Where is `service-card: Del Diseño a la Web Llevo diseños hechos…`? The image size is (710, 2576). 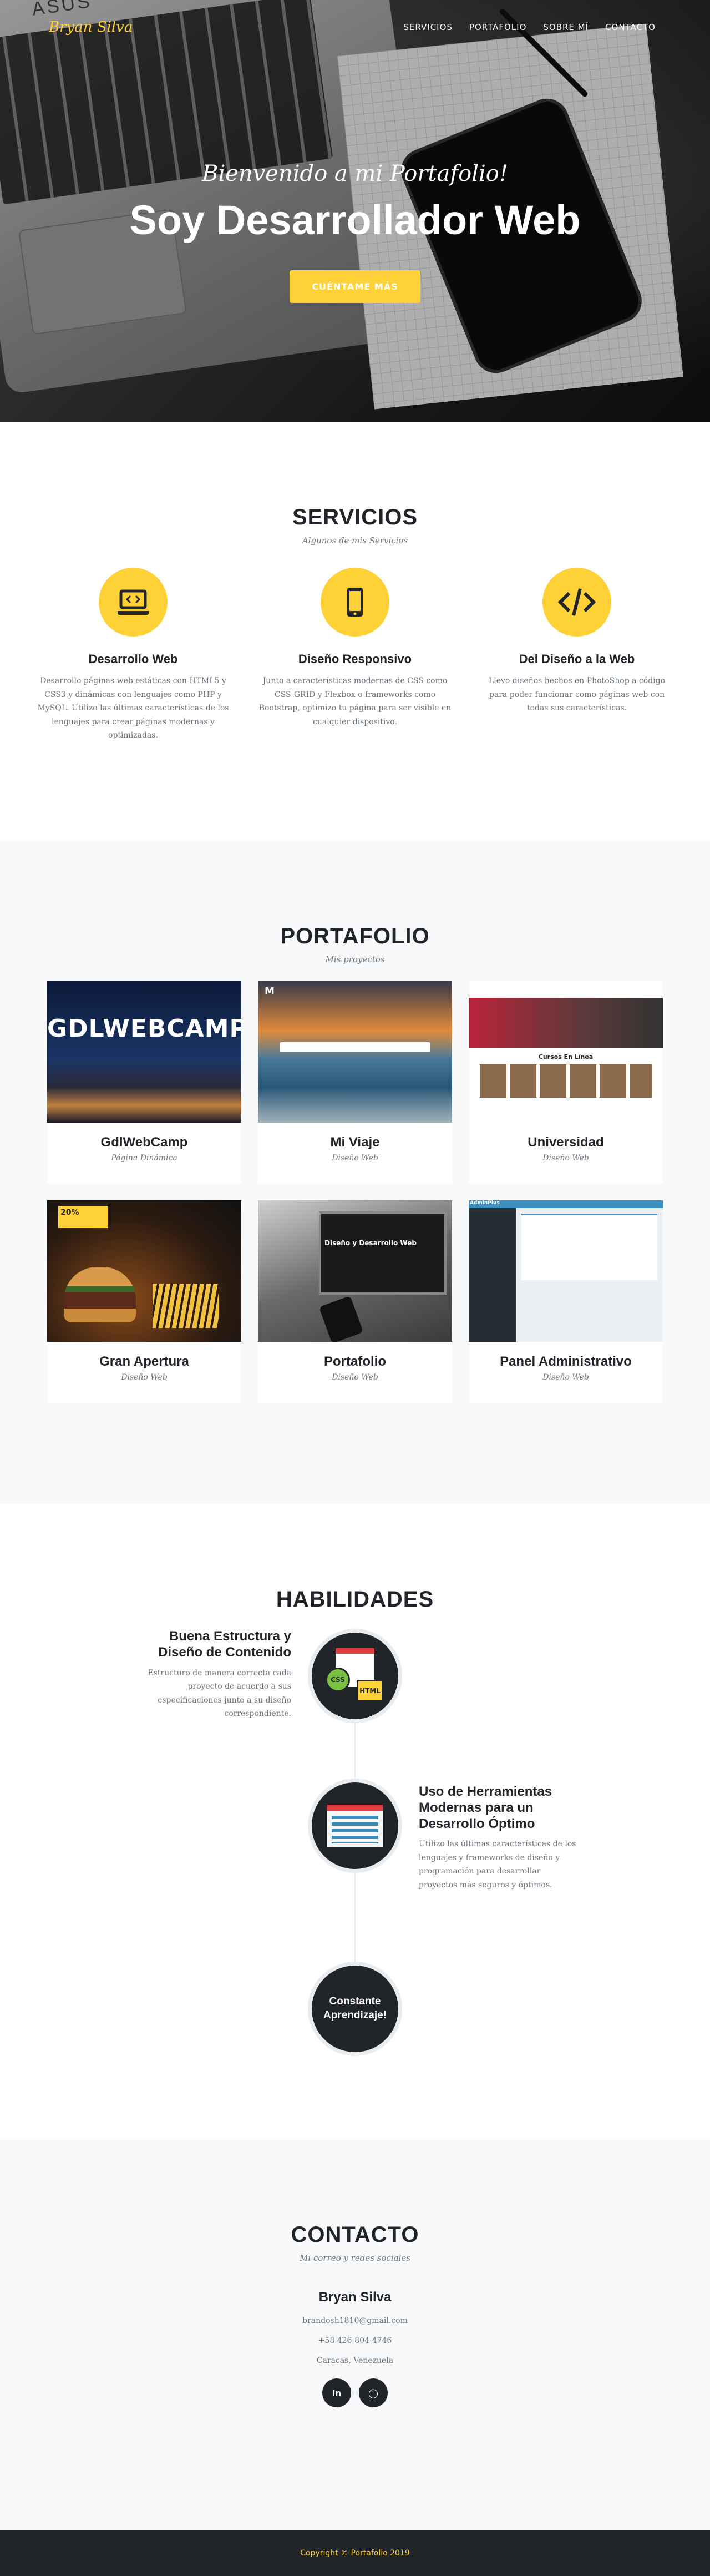 service-card: Del Diseño a la Web Llevo diseños hechos… is located at coordinates (577, 655).